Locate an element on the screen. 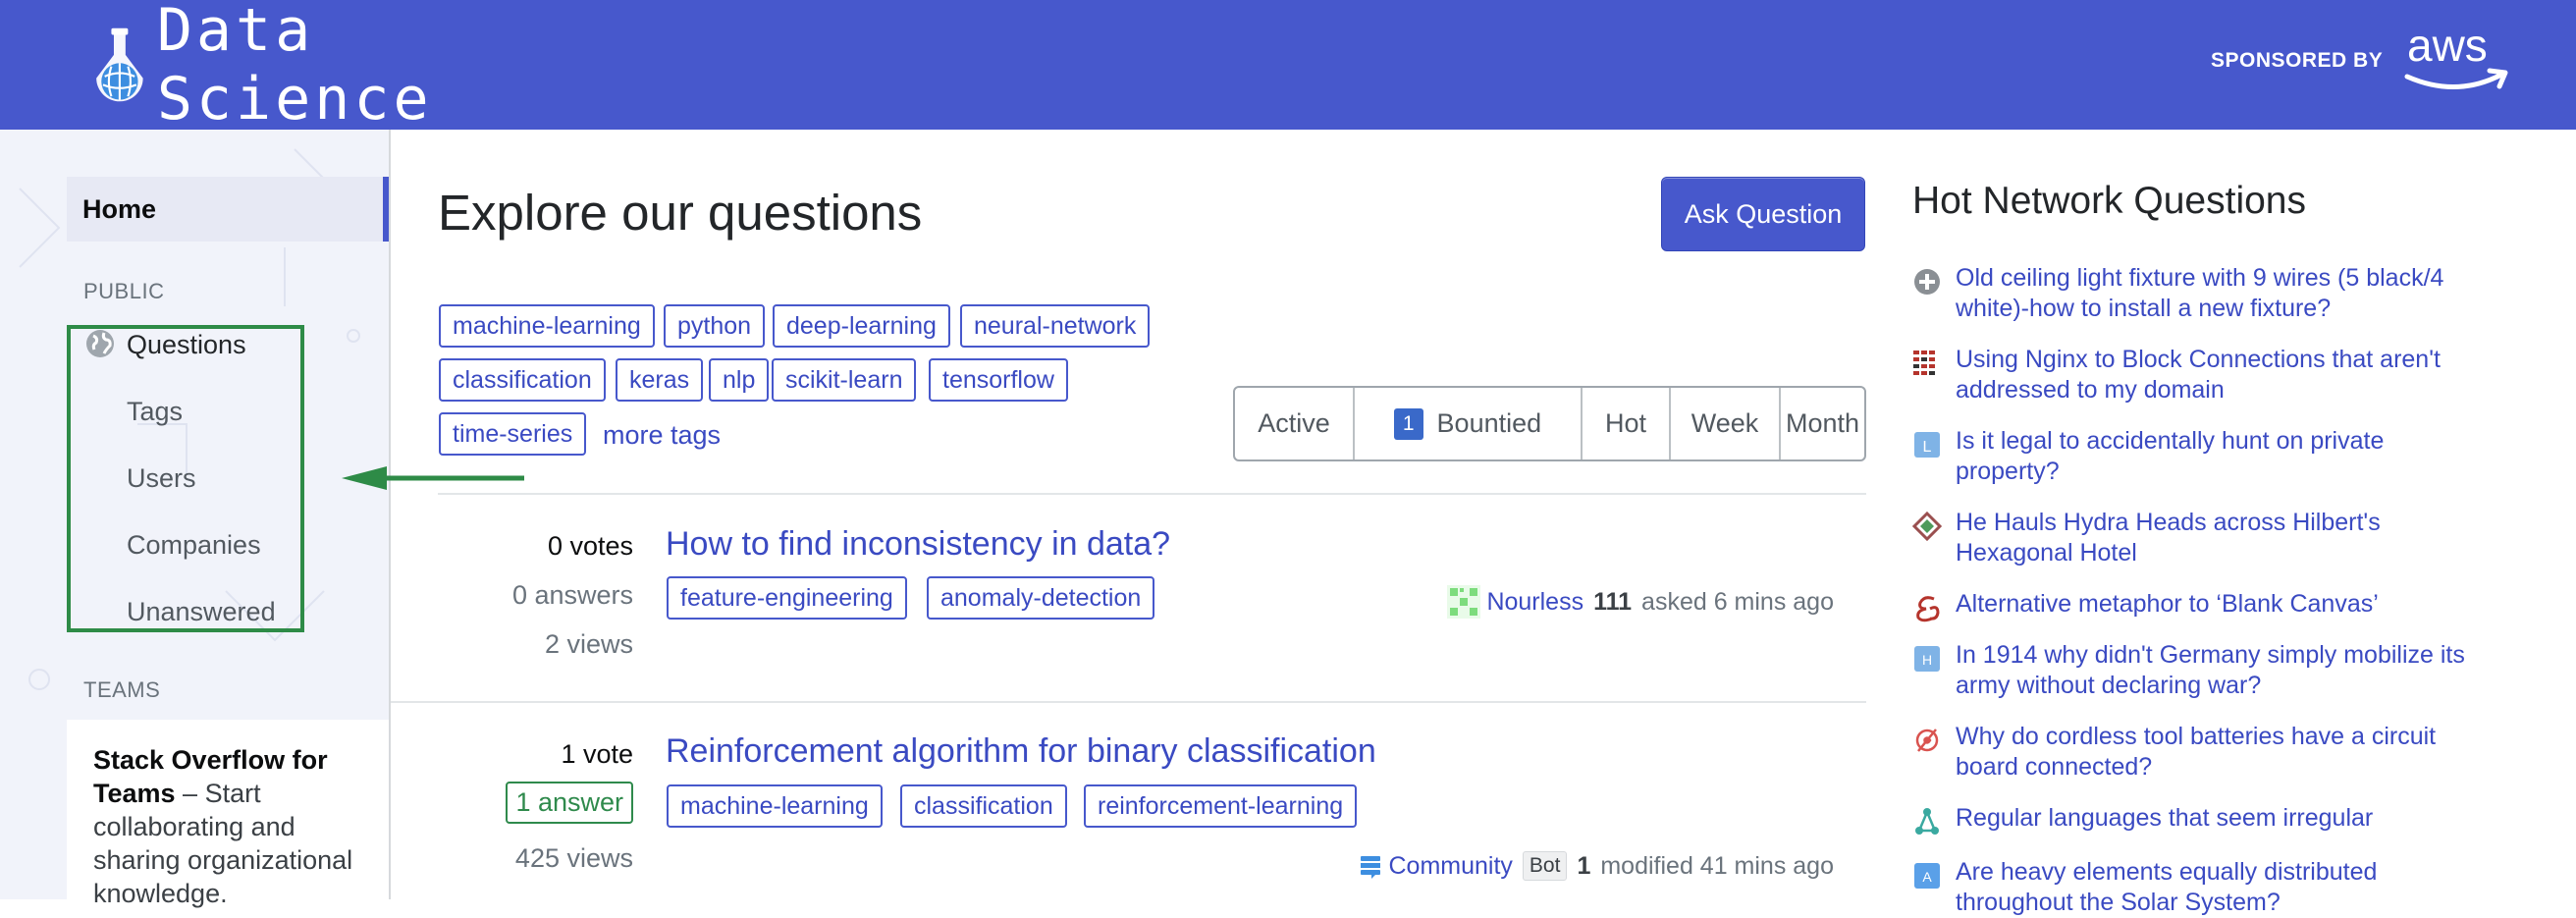 The height and width of the screenshot is (918, 2576). tag-keras: keras is located at coordinates (660, 380).